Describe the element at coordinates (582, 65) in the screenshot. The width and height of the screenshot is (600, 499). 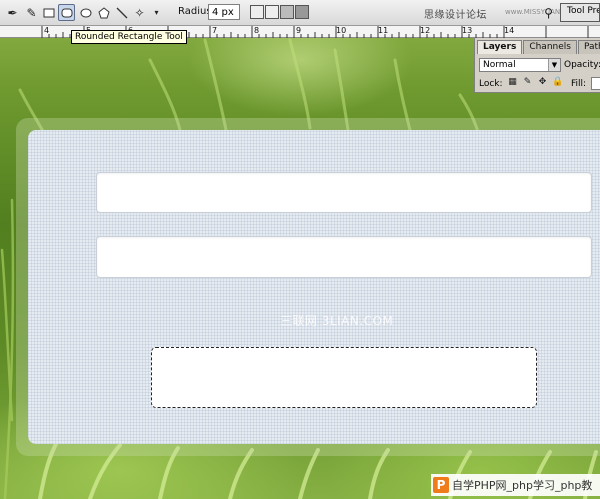
I see `opacity-label: Opacity:` at that location.